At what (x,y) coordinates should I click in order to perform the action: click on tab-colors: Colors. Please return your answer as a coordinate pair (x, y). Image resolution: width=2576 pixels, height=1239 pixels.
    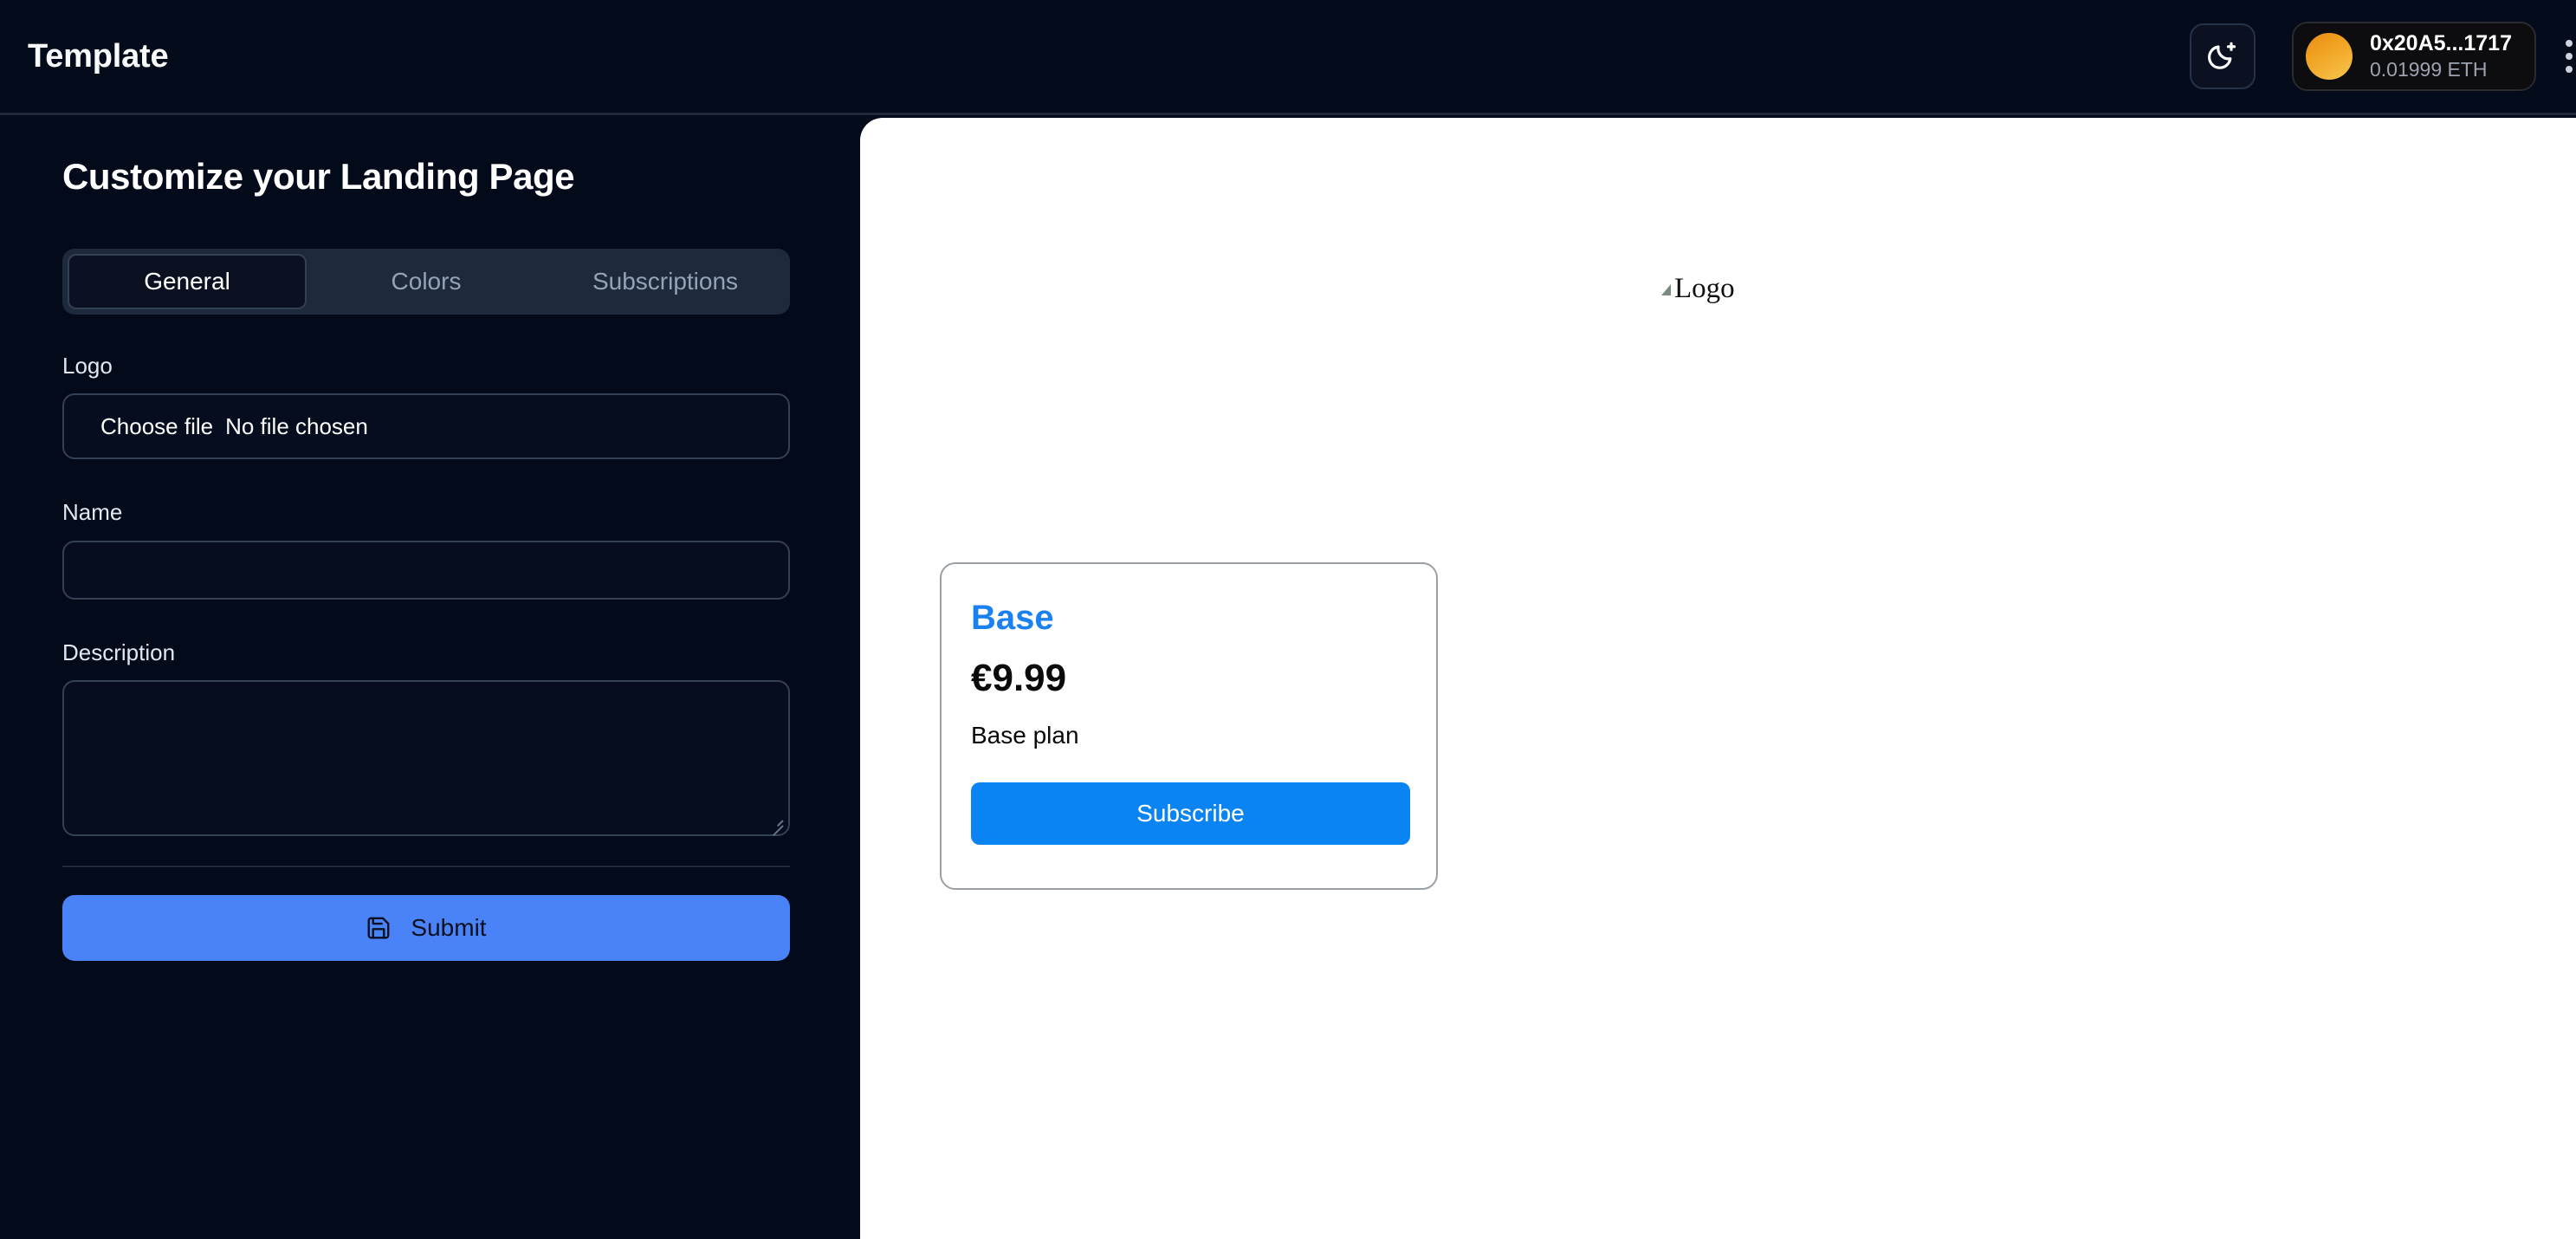
    Looking at the image, I should click on (426, 281).